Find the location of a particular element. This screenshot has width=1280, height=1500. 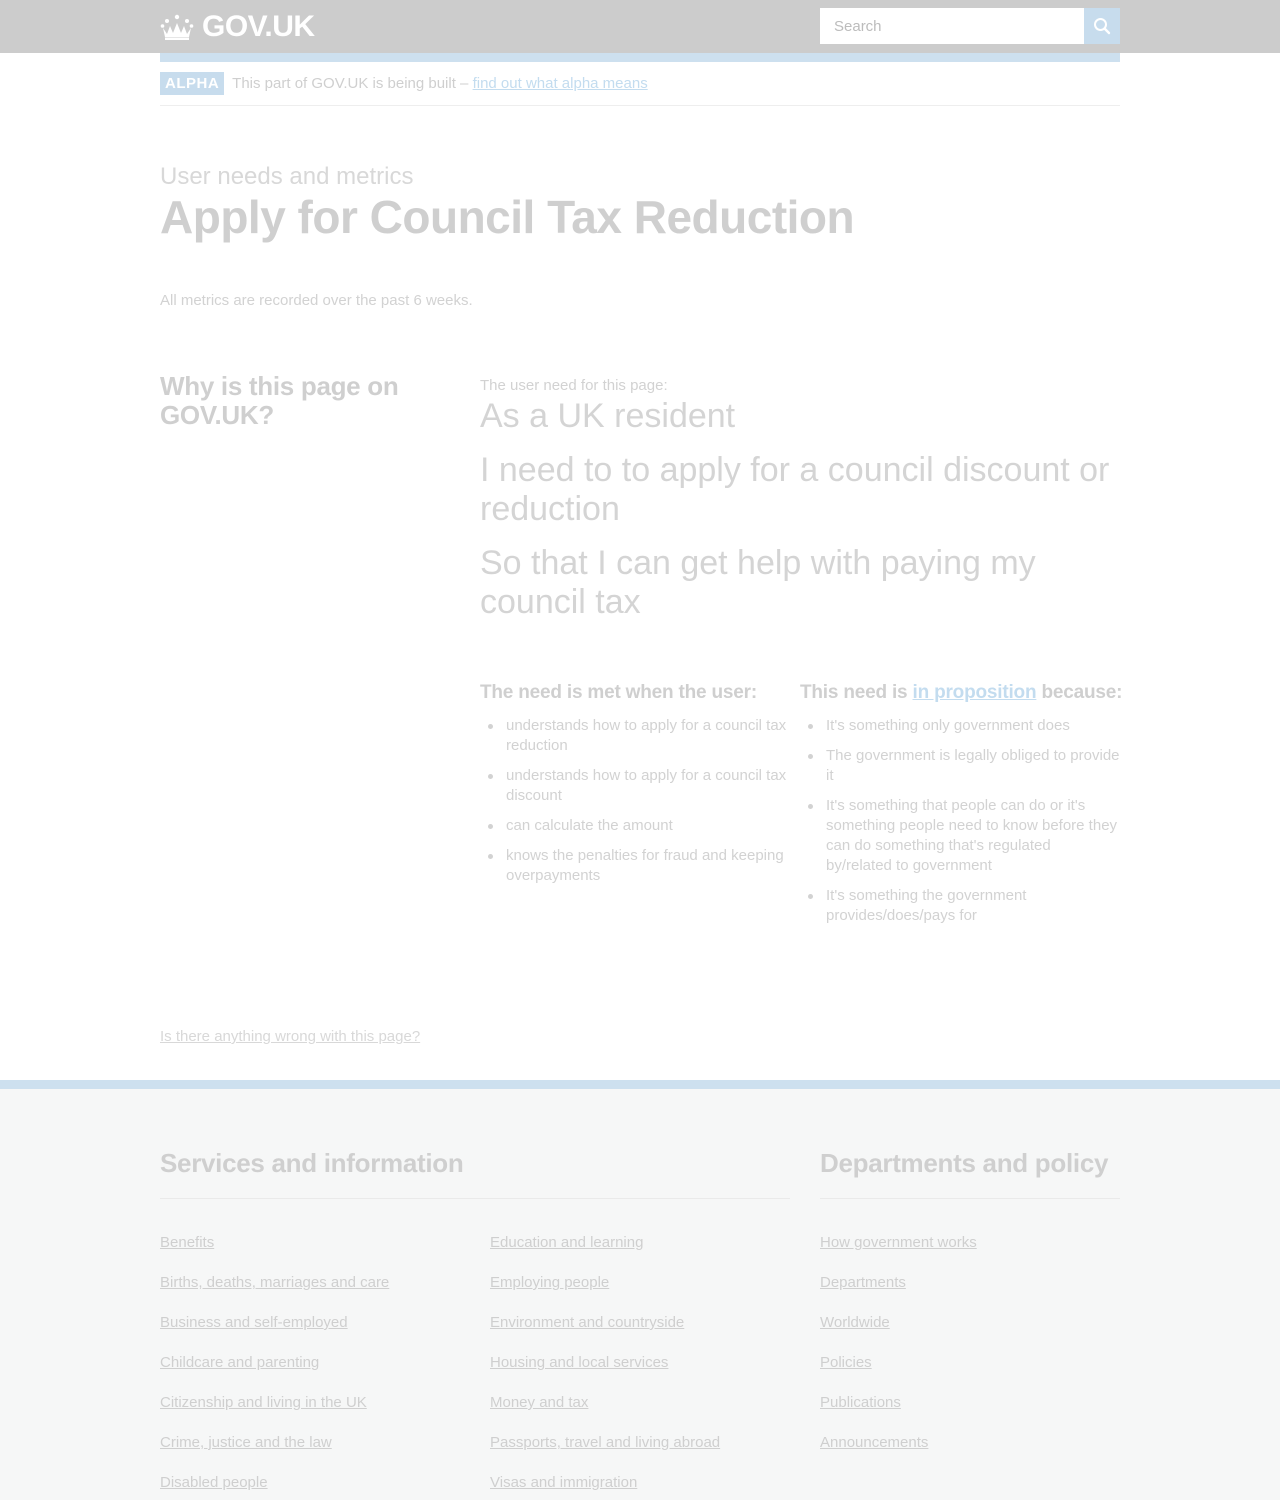

in-proposition-link: in proposition is located at coordinates (975, 692).